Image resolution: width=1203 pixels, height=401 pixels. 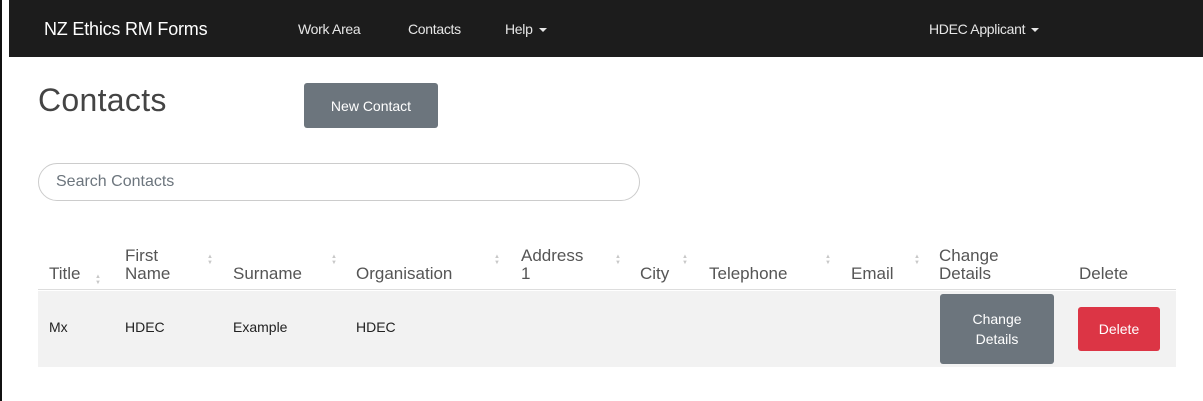 I want to click on header-first-name: First Name, so click(x=147, y=265).